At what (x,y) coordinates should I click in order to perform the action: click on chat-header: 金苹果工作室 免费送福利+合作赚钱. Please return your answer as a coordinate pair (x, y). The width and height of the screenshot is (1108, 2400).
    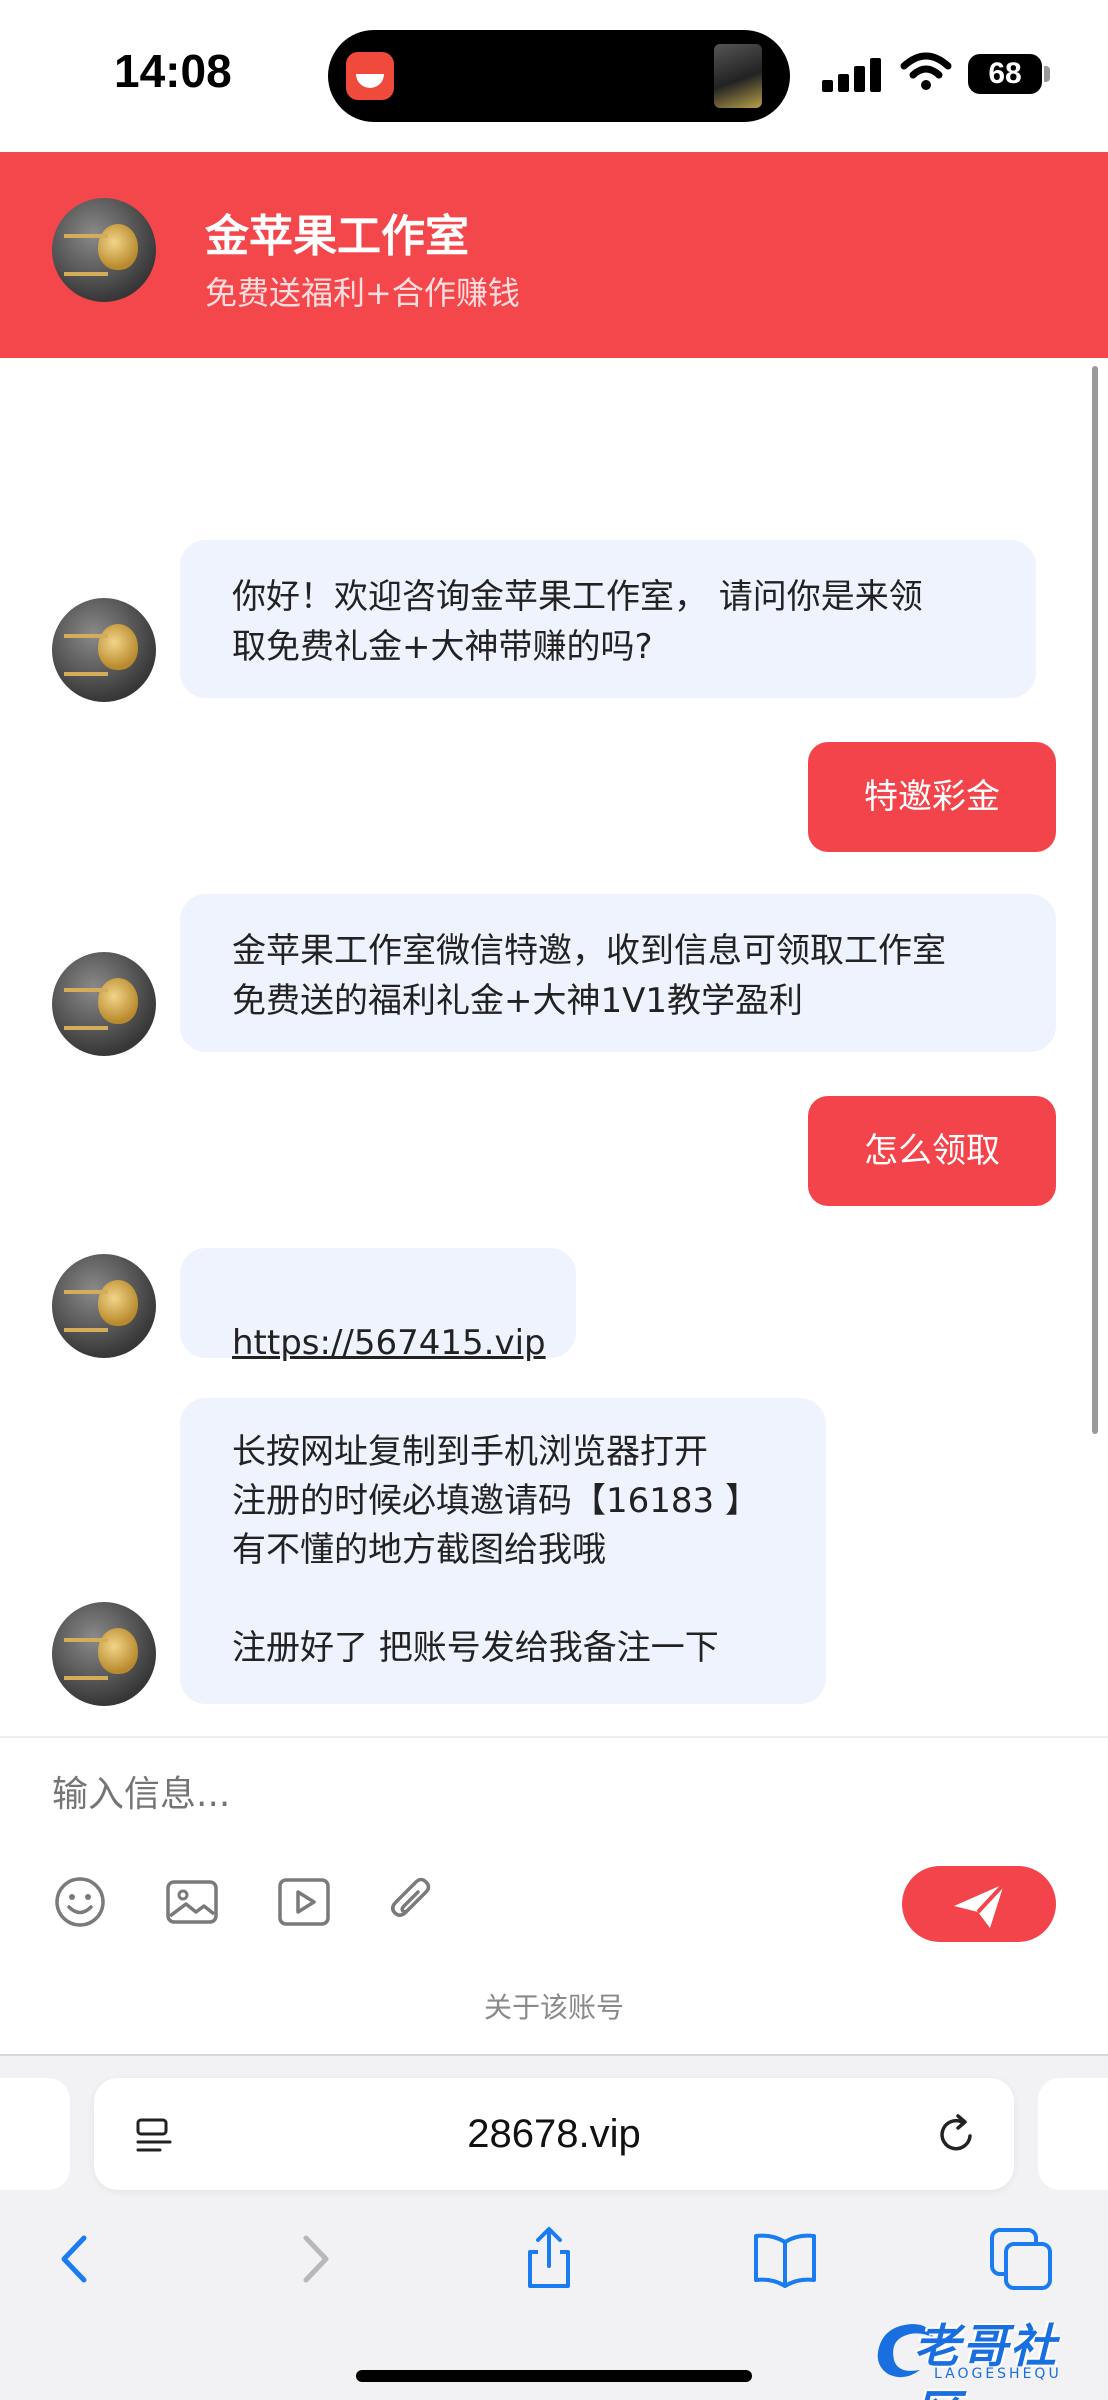
    Looking at the image, I should click on (554, 255).